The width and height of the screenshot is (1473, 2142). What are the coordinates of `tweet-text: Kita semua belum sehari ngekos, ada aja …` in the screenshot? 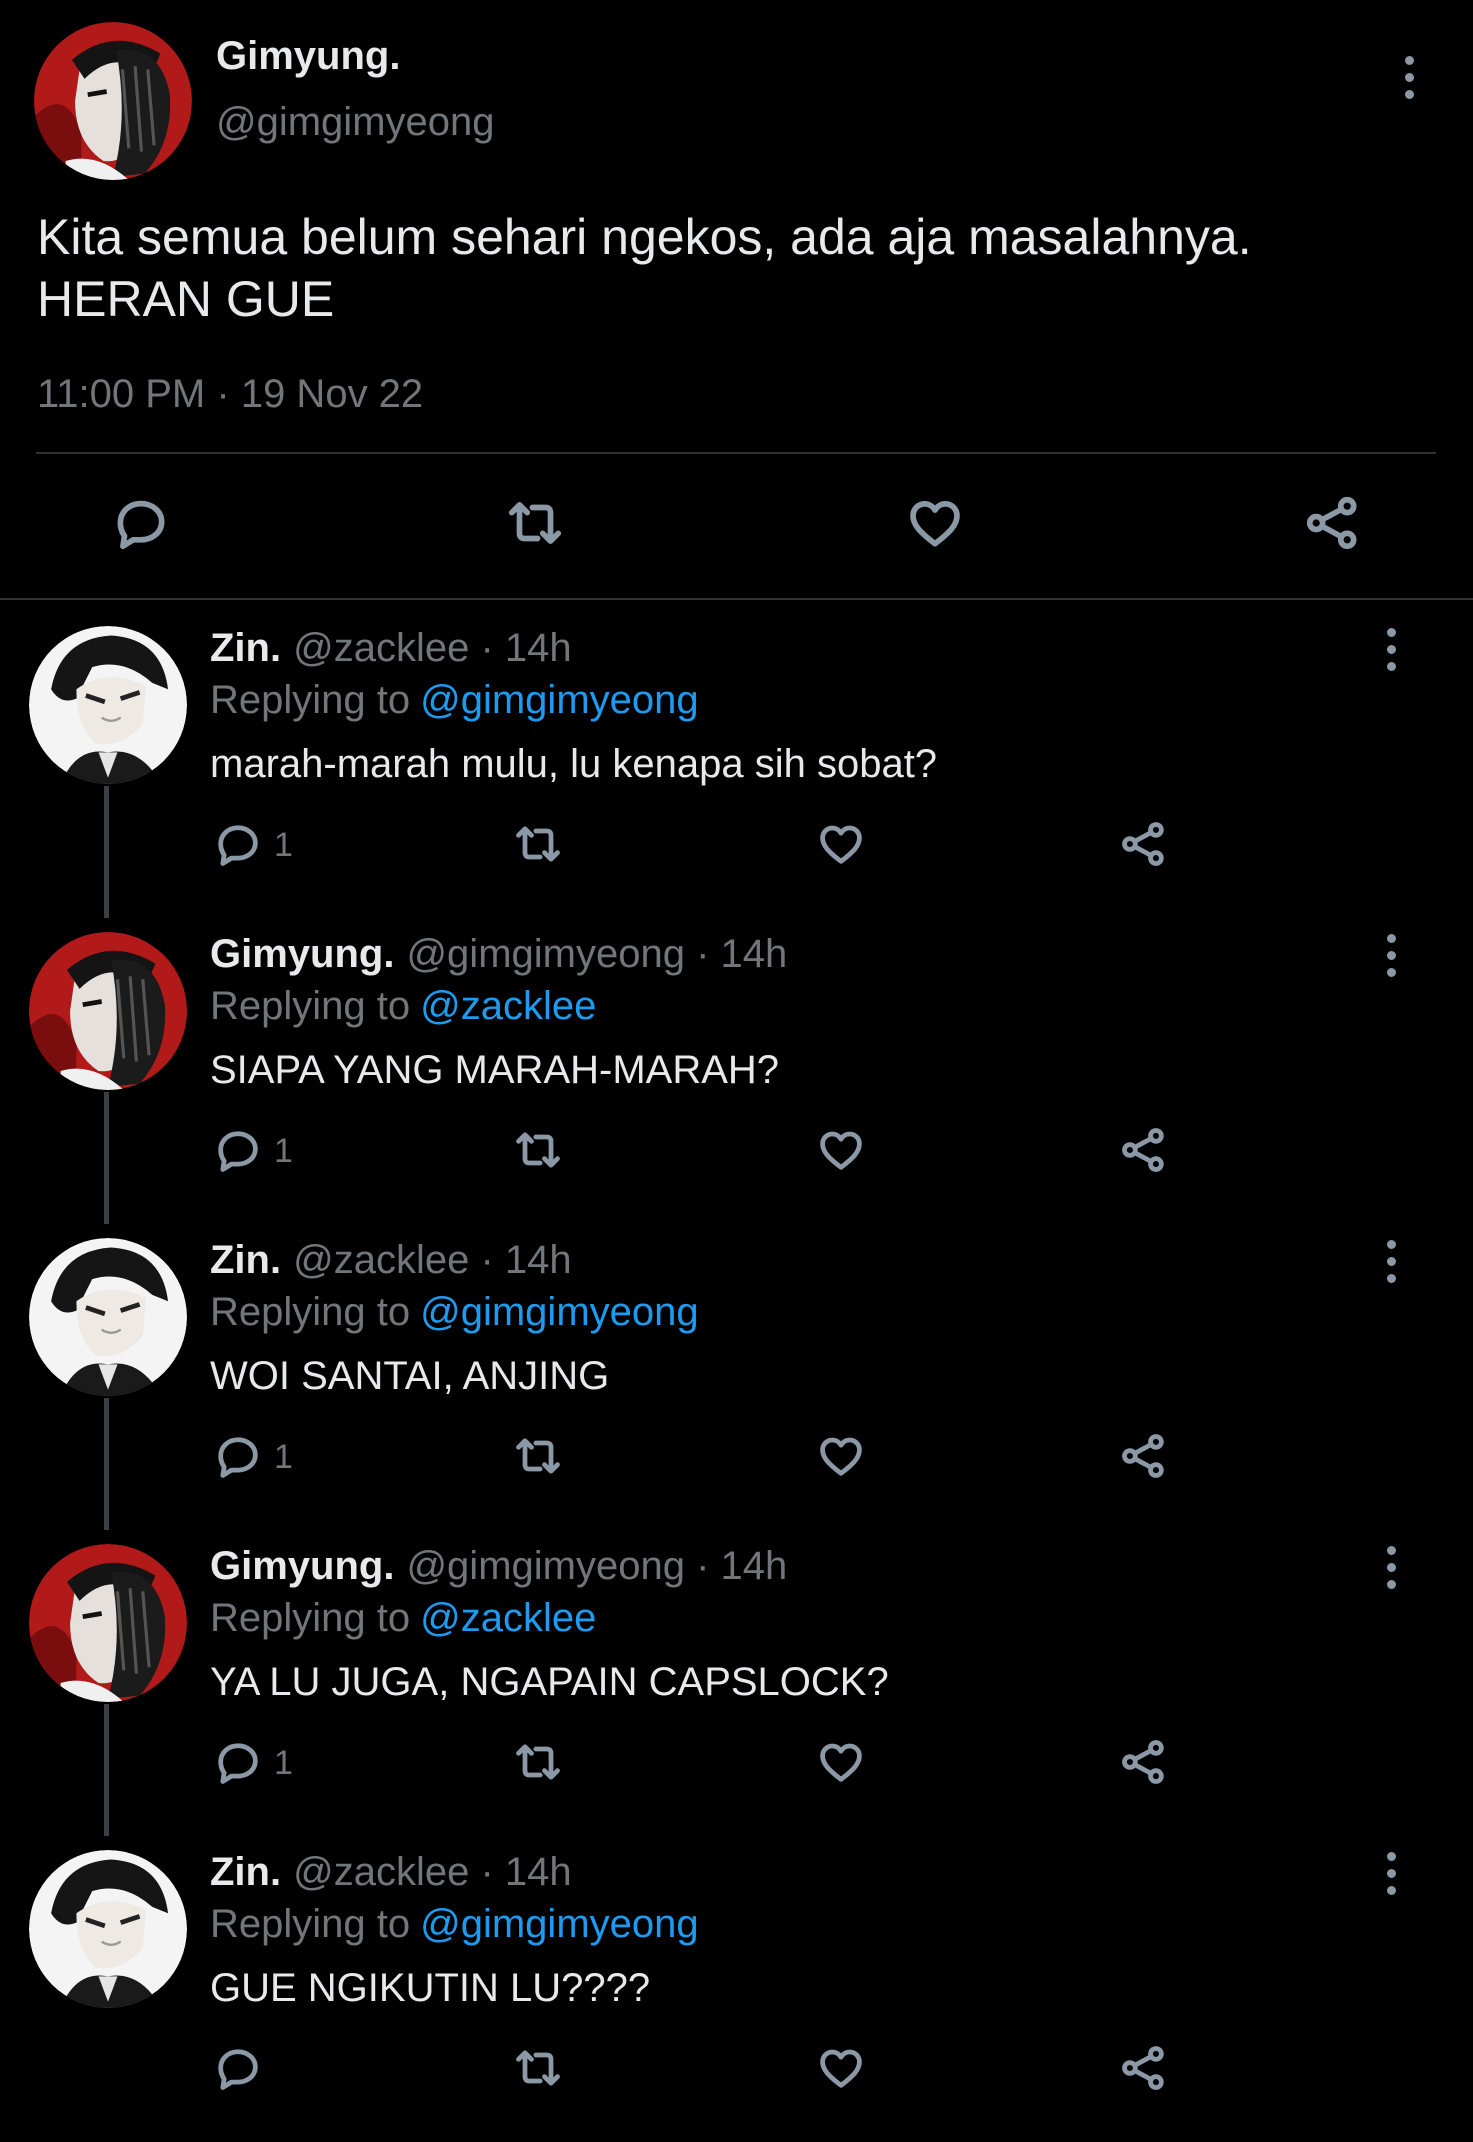 It's located at (737, 268).